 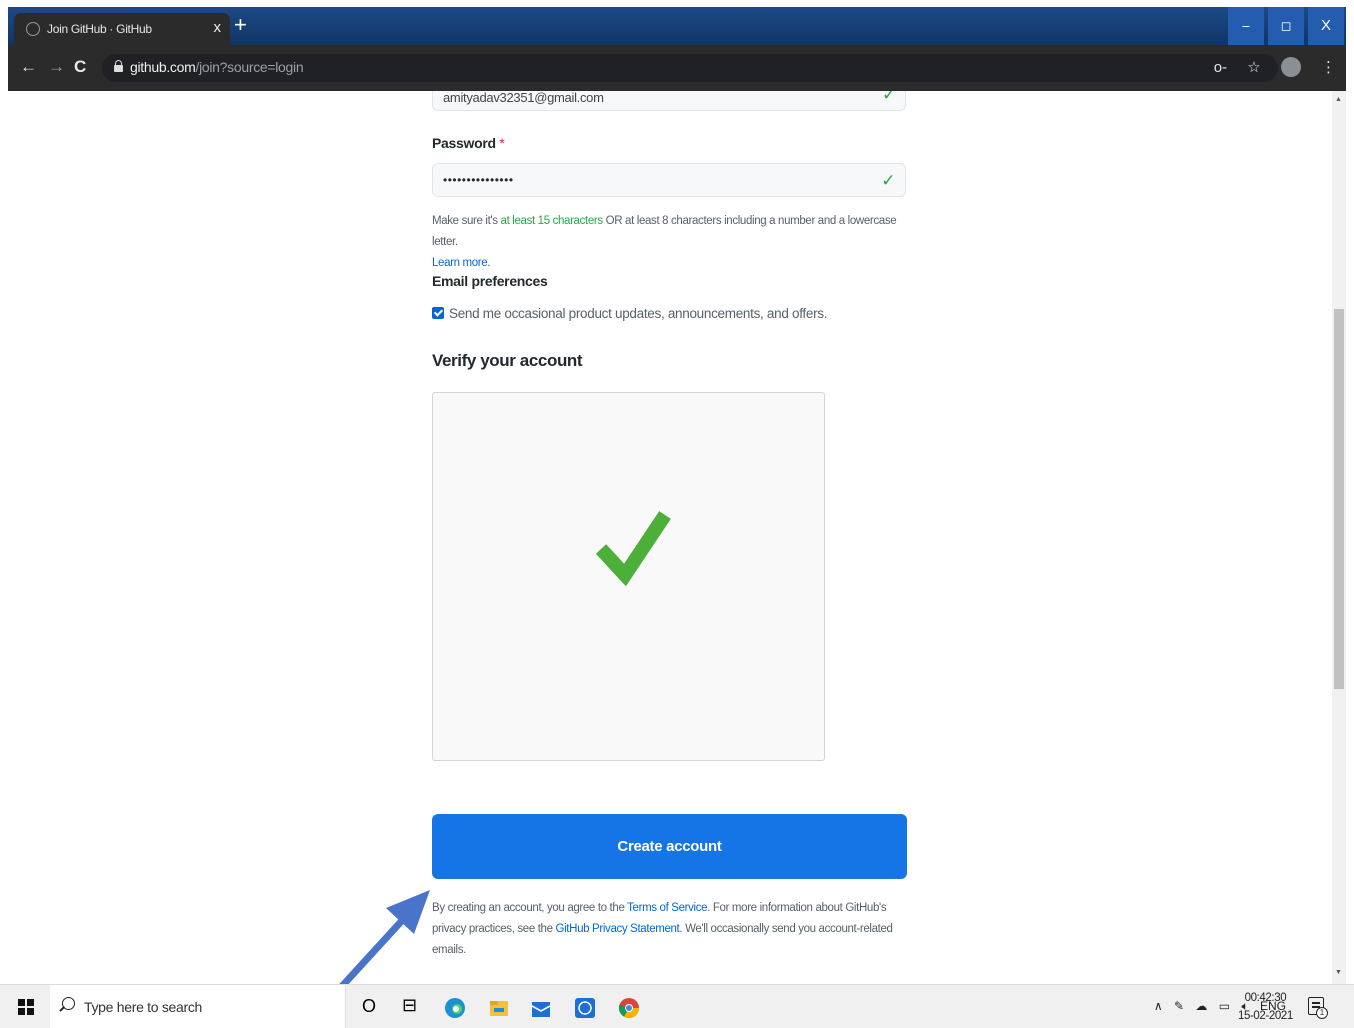 I want to click on forward-arrow-icon: →, so click(x=56, y=67).